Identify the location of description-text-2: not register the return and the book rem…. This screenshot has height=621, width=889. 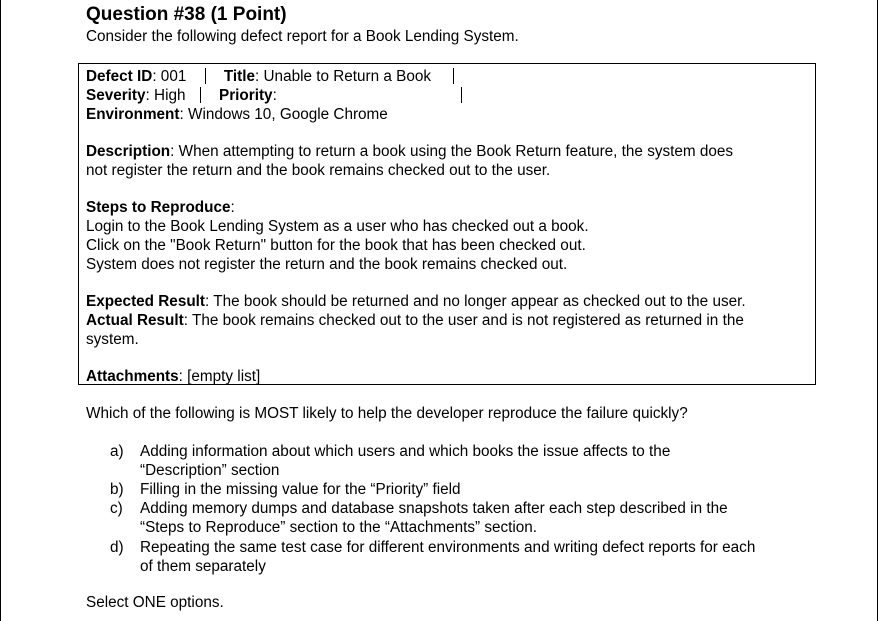
(318, 170).